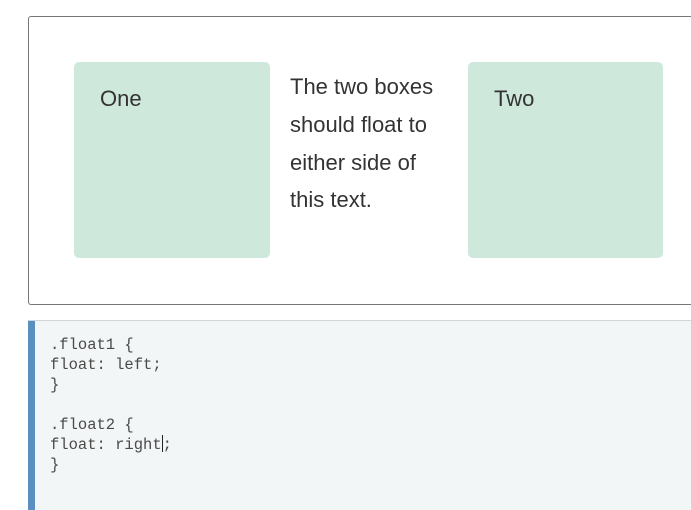 This screenshot has height=510, width=691. Describe the element at coordinates (106, 445) in the screenshot. I see `code-line-before-caret: float: right` at that location.